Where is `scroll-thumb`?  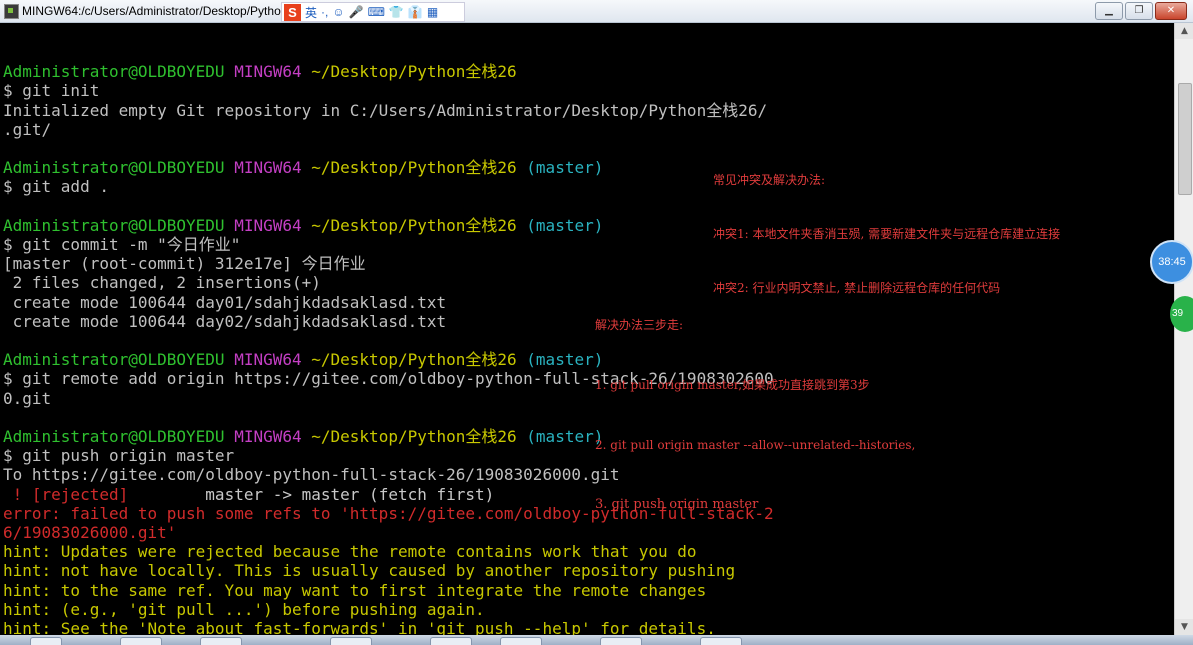
scroll-thumb is located at coordinates (1185, 139).